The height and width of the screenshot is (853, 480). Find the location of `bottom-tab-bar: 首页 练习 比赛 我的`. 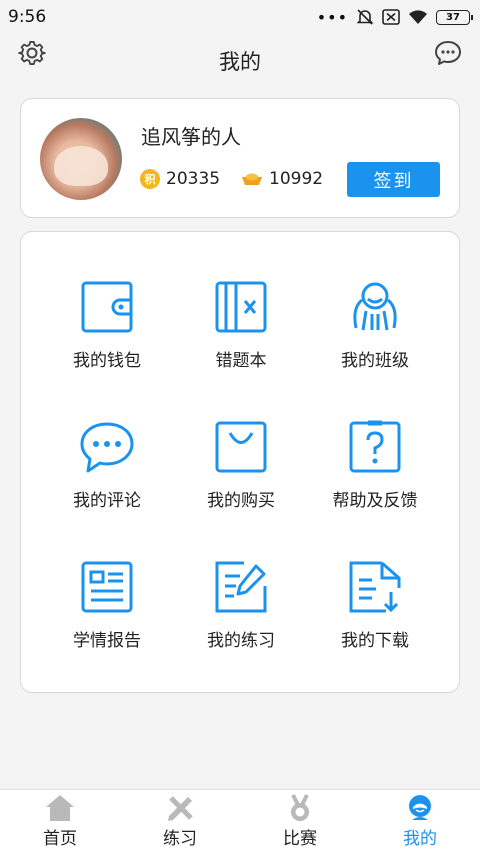

bottom-tab-bar: 首页 练习 比赛 我的 is located at coordinates (240, 821).